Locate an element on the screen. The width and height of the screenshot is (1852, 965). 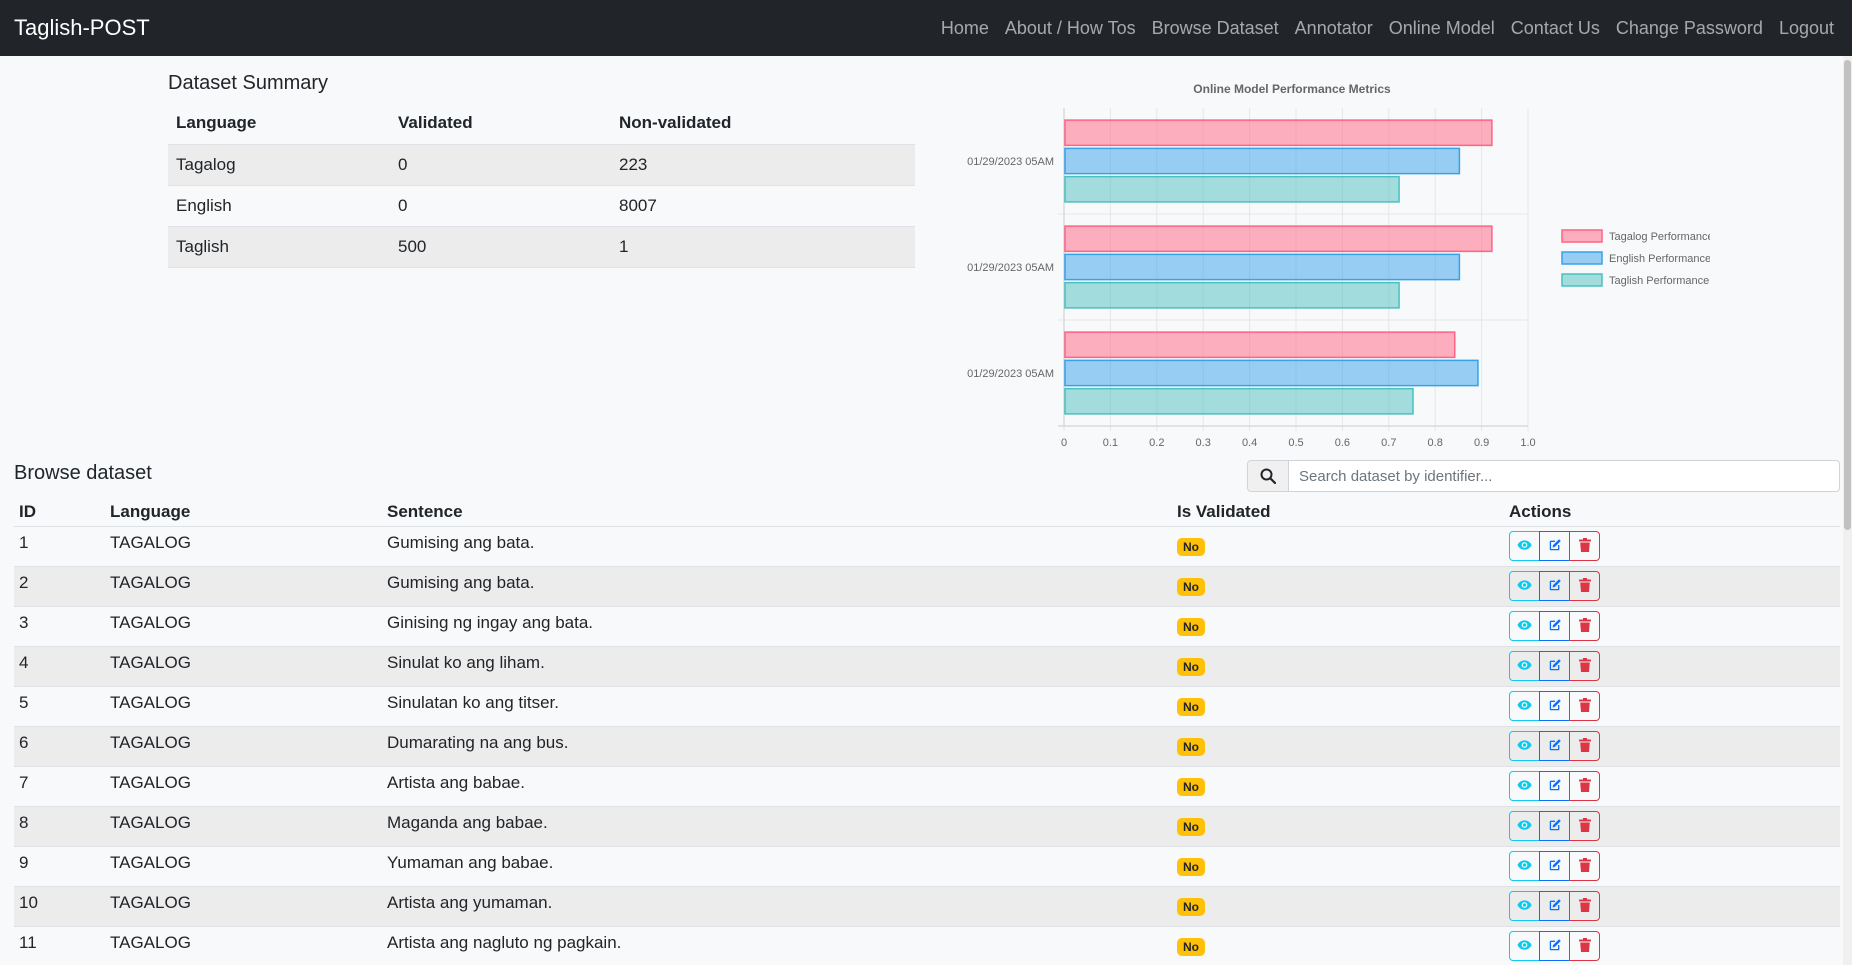
scrollbar-thumb is located at coordinates (1847, 295).